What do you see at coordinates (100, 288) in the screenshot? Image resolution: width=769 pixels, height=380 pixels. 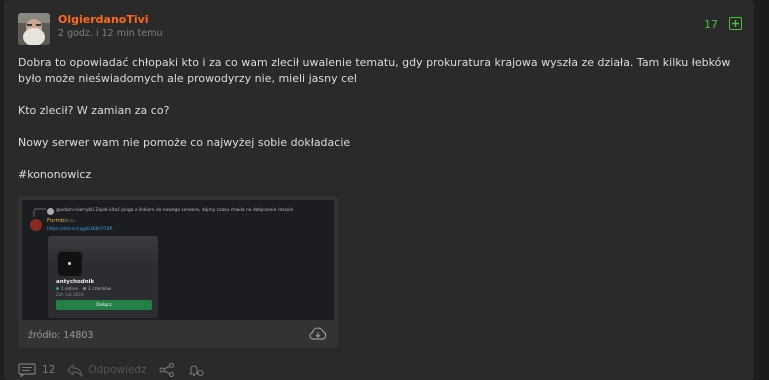 I see `members-count: 2 członków` at bounding box center [100, 288].